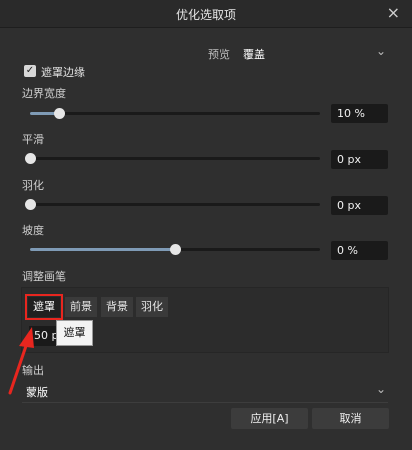 Image resolution: width=412 pixels, height=450 pixels. Describe the element at coordinates (37, 392) in the screenshot. I see `output-dropdown: 蒙版` at that location.